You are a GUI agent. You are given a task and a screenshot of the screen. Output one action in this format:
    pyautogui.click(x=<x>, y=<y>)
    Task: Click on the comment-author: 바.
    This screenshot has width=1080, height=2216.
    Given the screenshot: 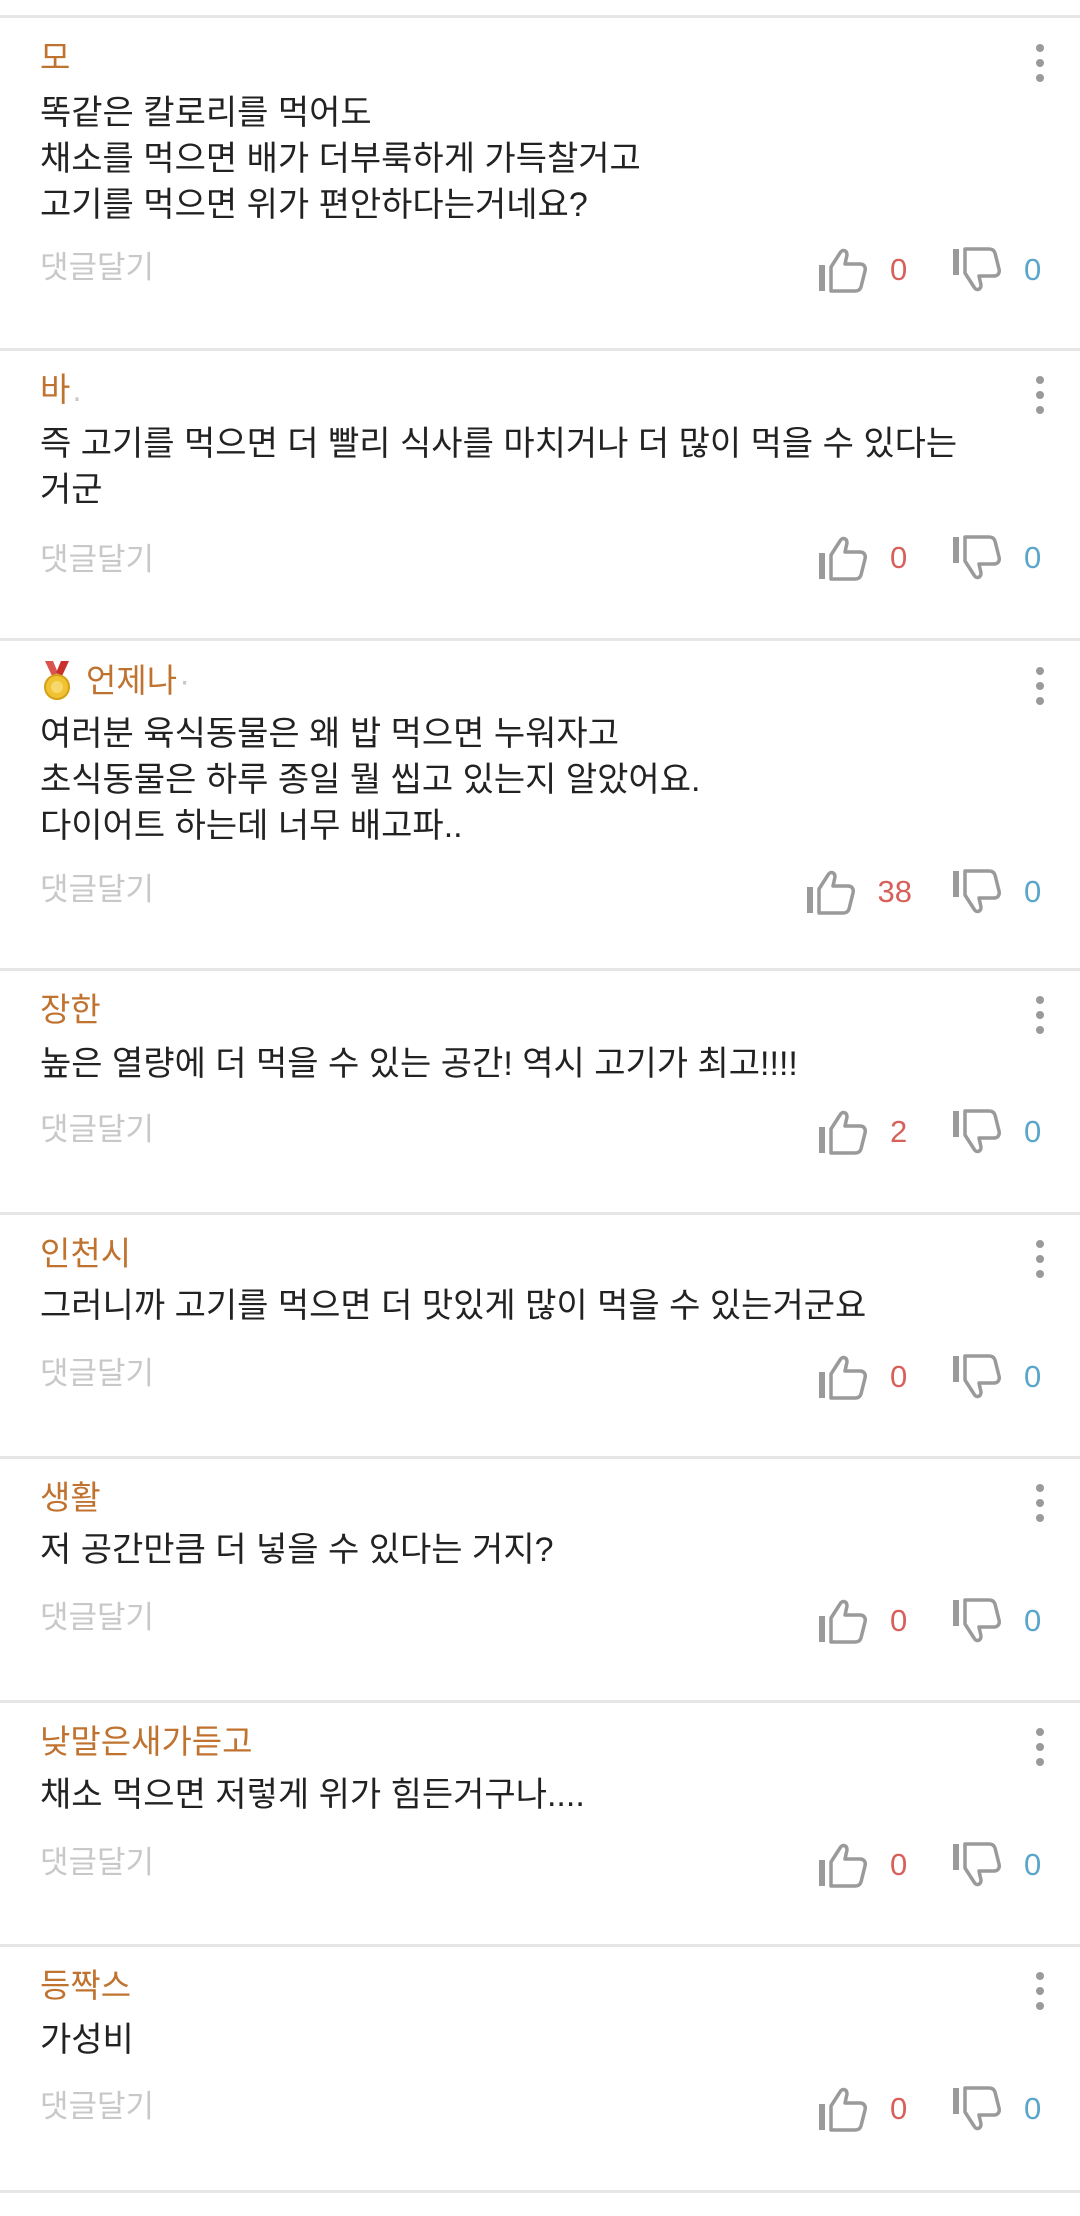 What is the action you would take?
    pyautogui.click(x=61, y=390)
    